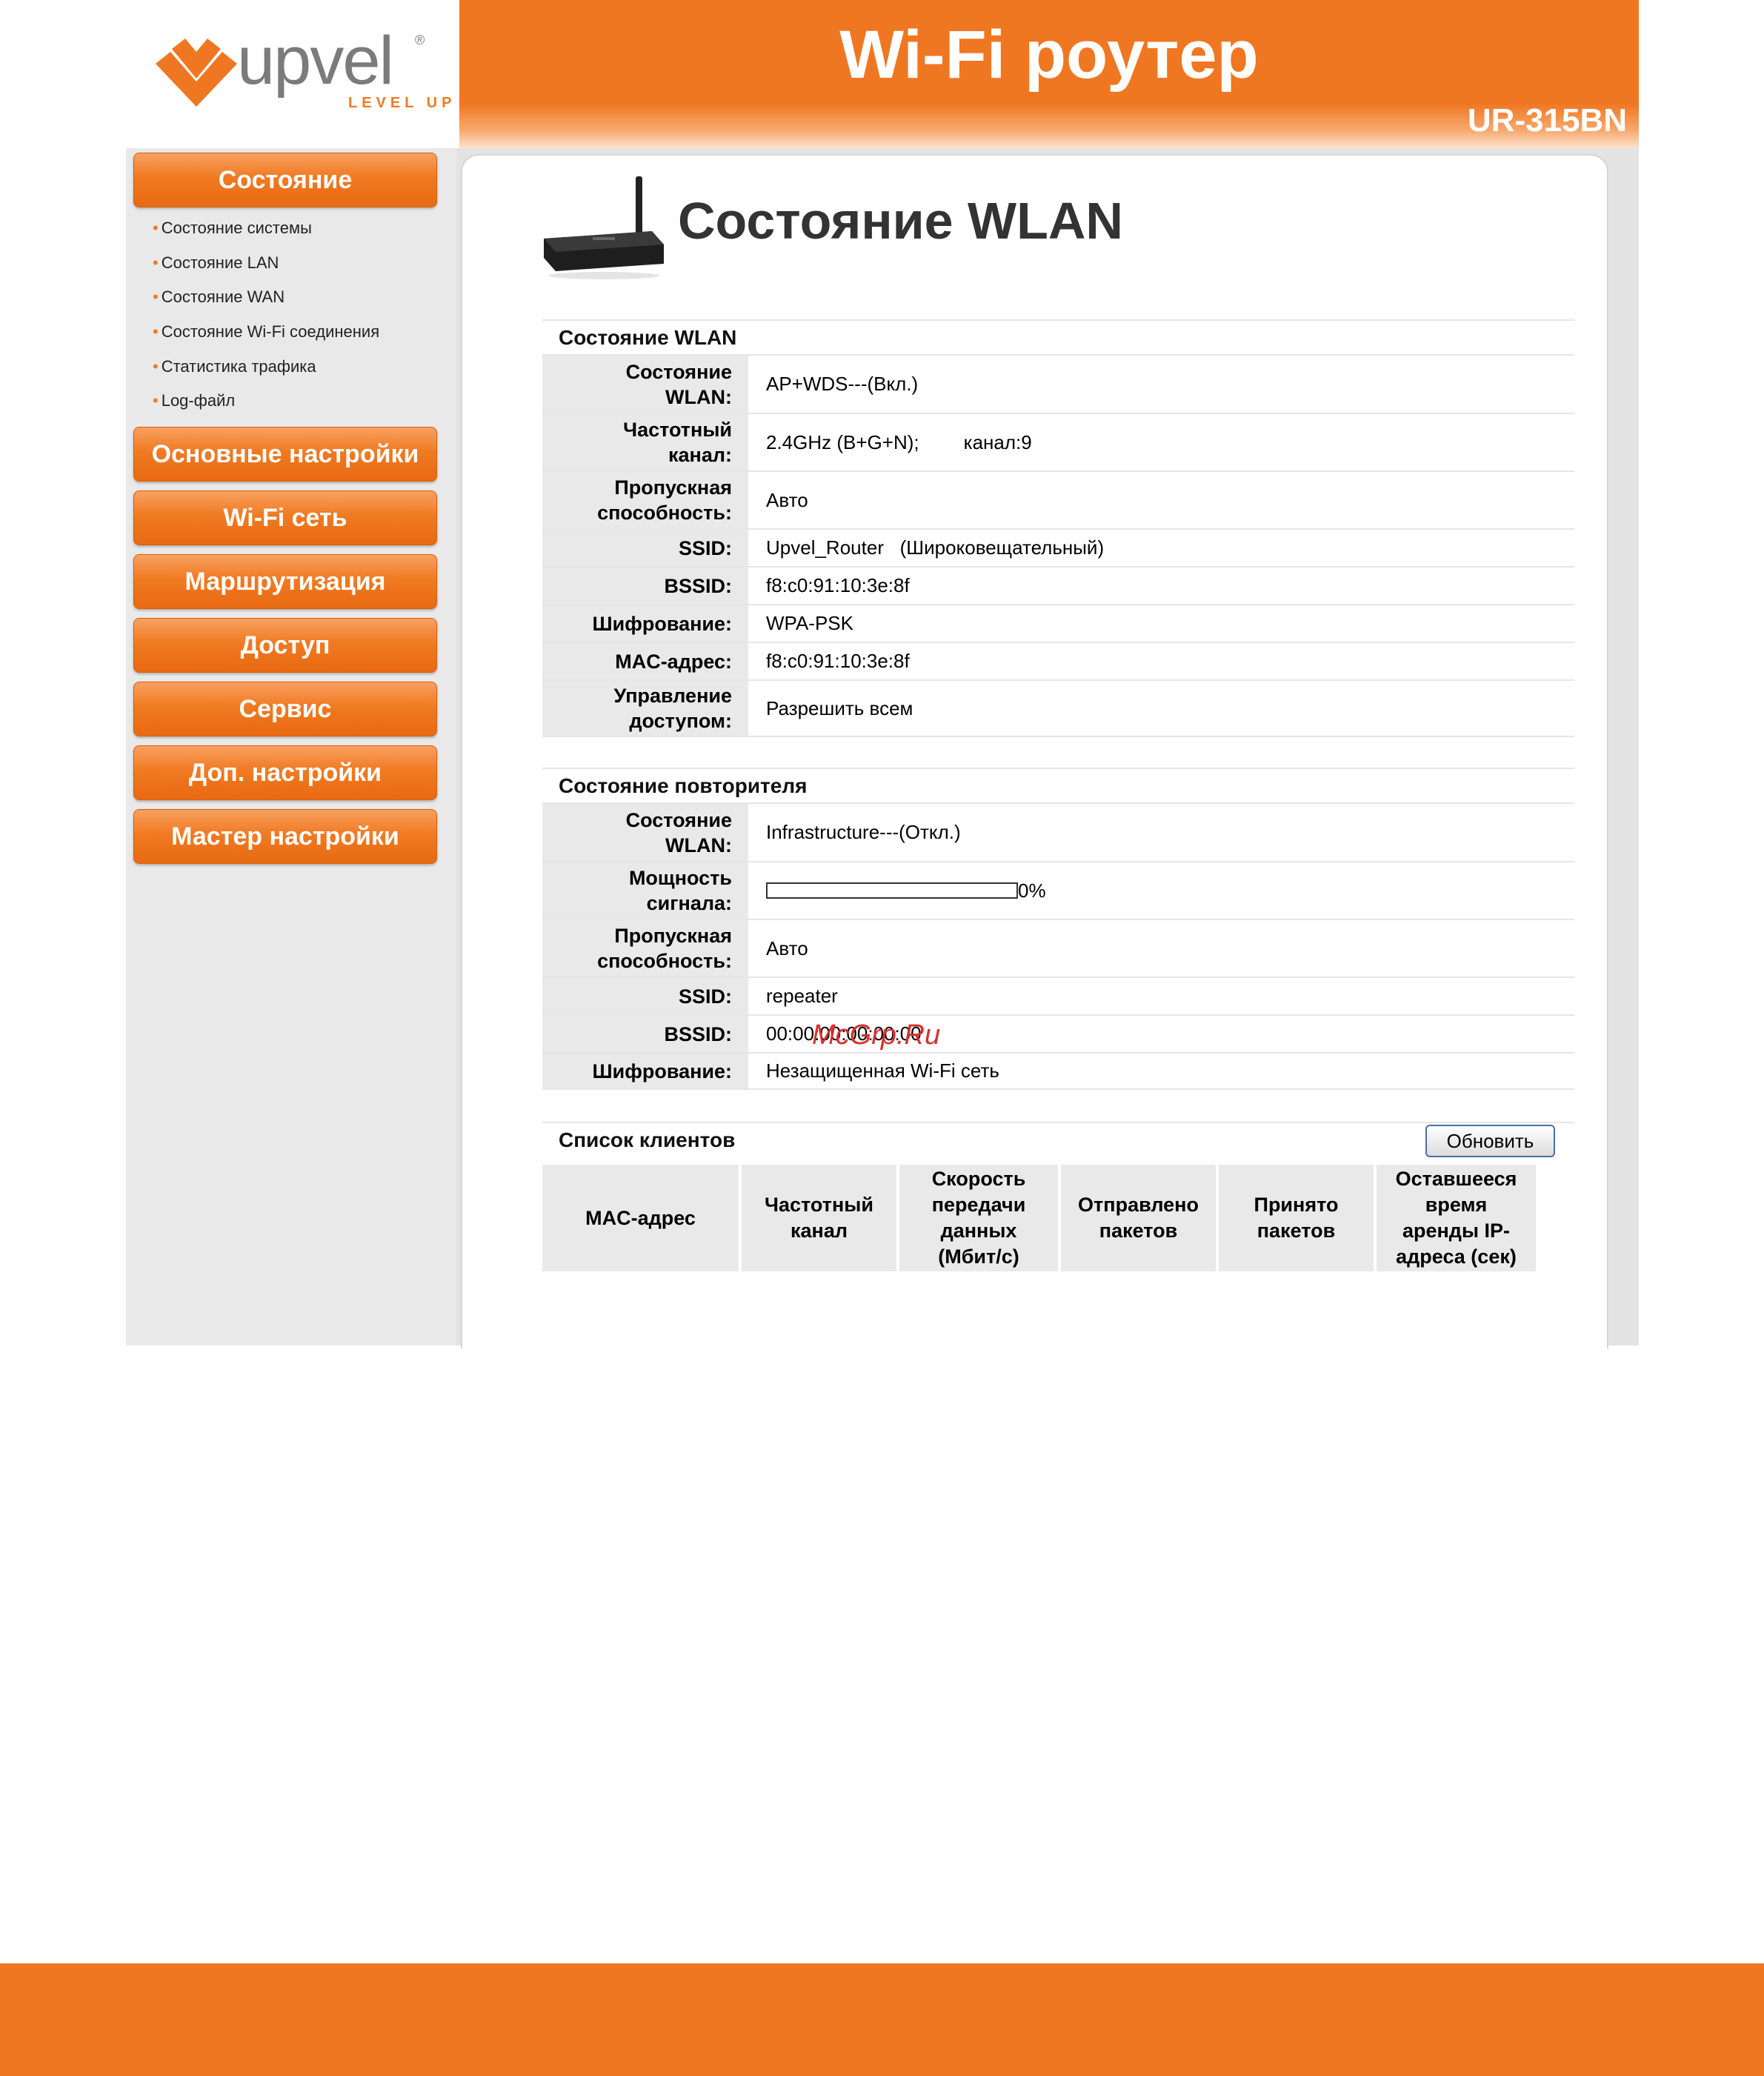  What do you see at coordinates (285, 454) in the screenshot?
I see `nav-basic-settings: Основные настройки` at bounding box center [285, 454].